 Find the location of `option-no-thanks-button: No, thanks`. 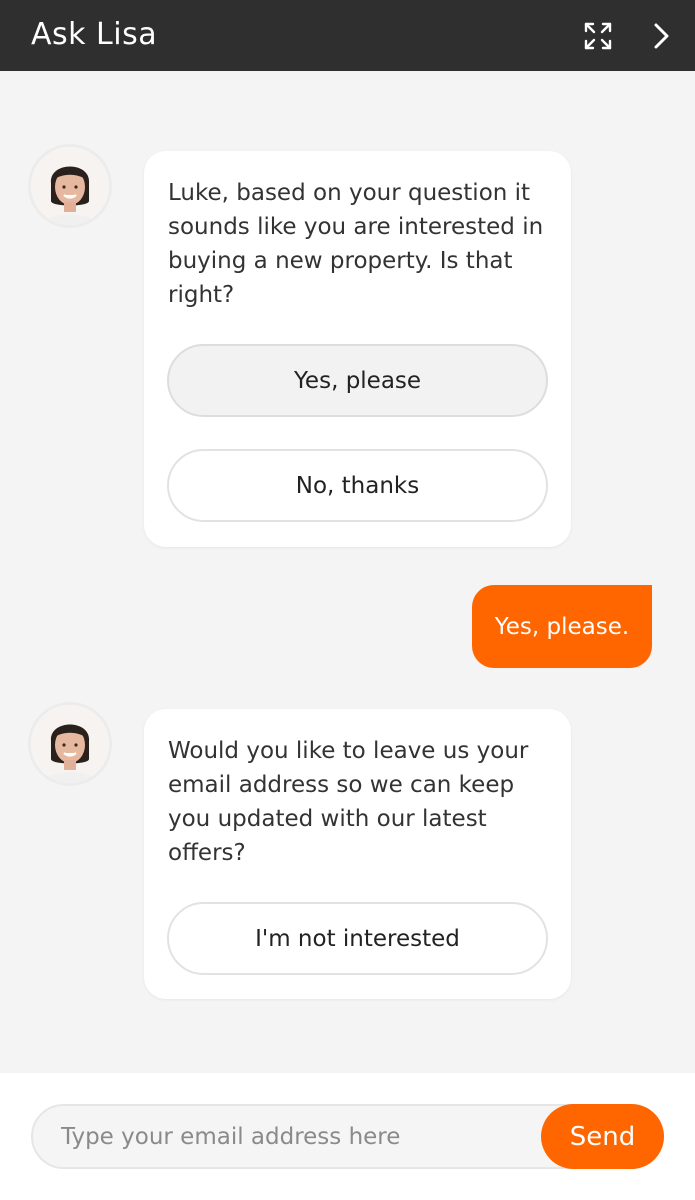

option-no-thanks-button: No, thanks is located at coordinates (357, 485).